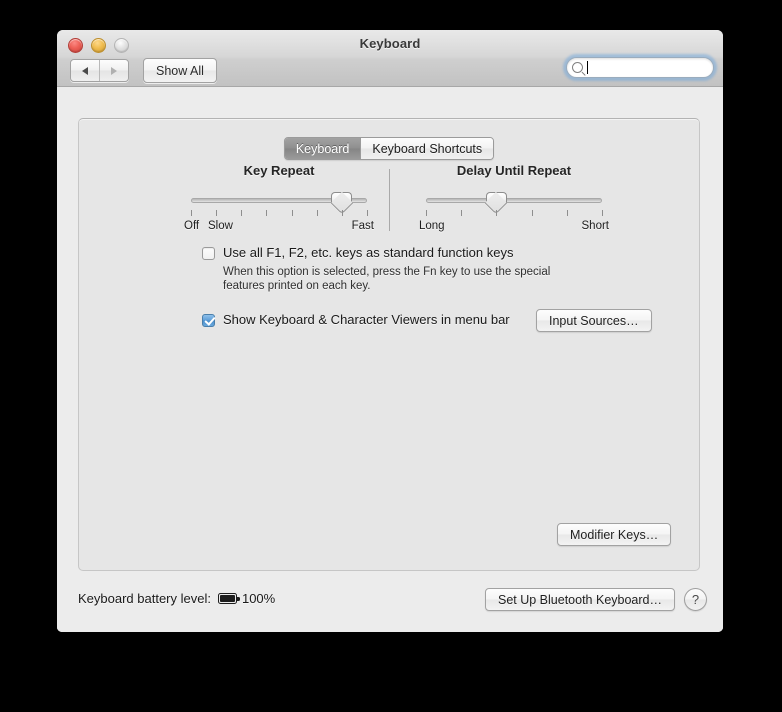 The height and width of the screenshot is (712, 782). I want to click on window-titlebar: Keyboard Show All, so click(390, 58).